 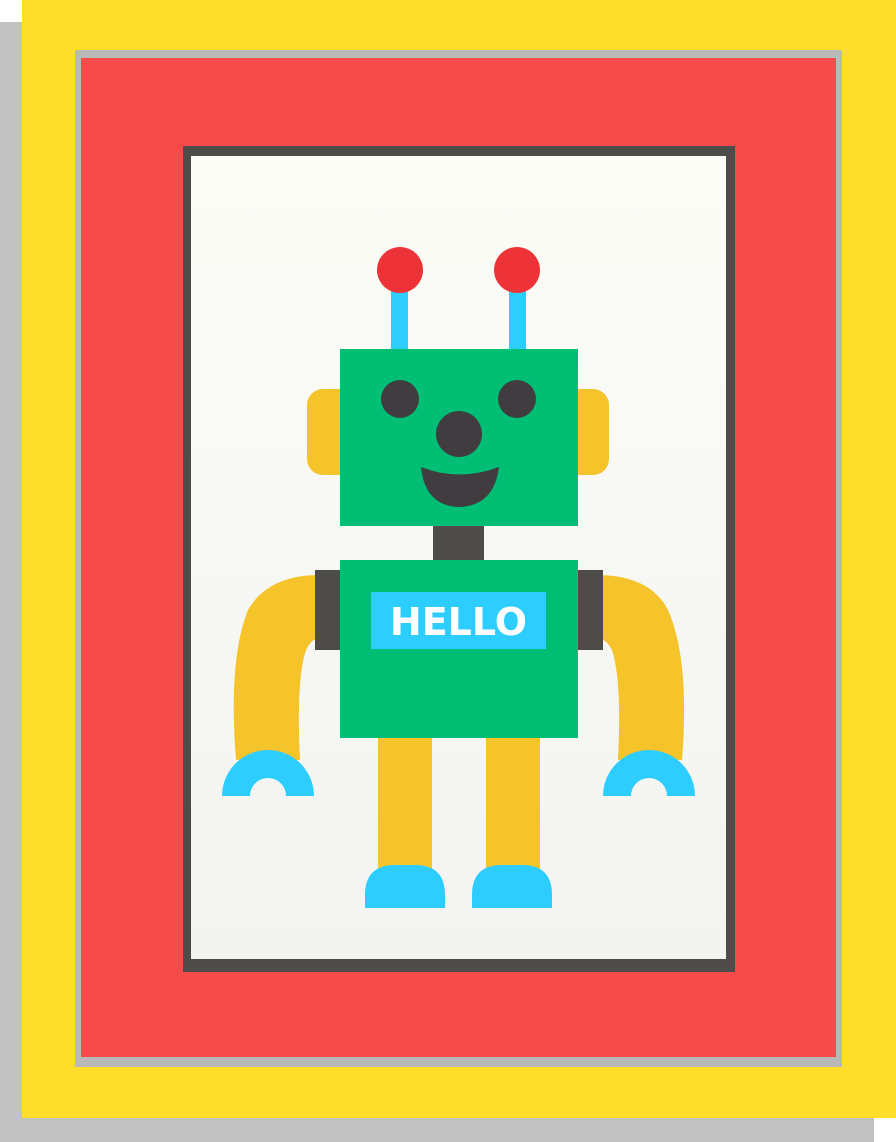 What do you see at coordinates (405, 886) in the screenshot?
I see `foot-left` at bounding box center [405, 886].